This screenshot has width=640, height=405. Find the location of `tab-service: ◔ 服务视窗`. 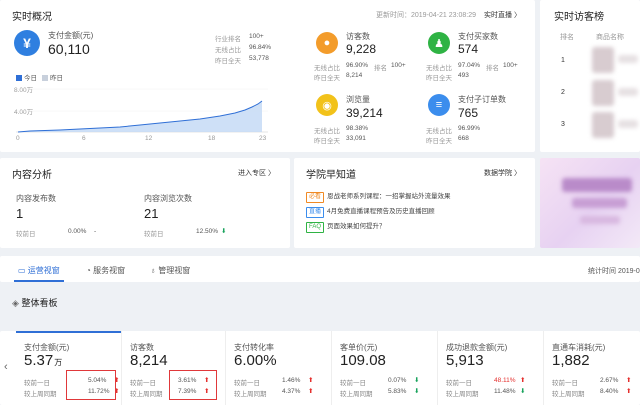

tab-service: ◔ 服务视窗 is located at coordinates (105, 270).